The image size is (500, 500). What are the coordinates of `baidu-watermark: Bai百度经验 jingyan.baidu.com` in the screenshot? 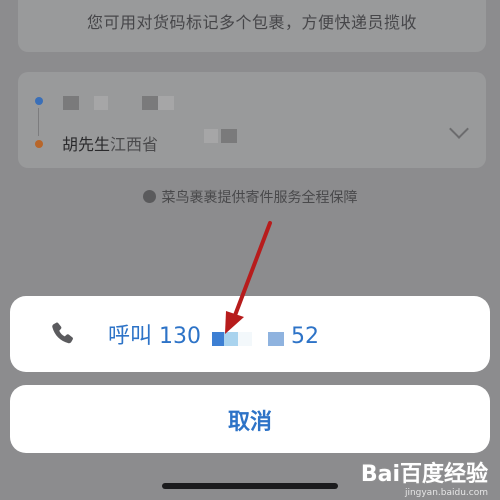 It's located at (424, 477).